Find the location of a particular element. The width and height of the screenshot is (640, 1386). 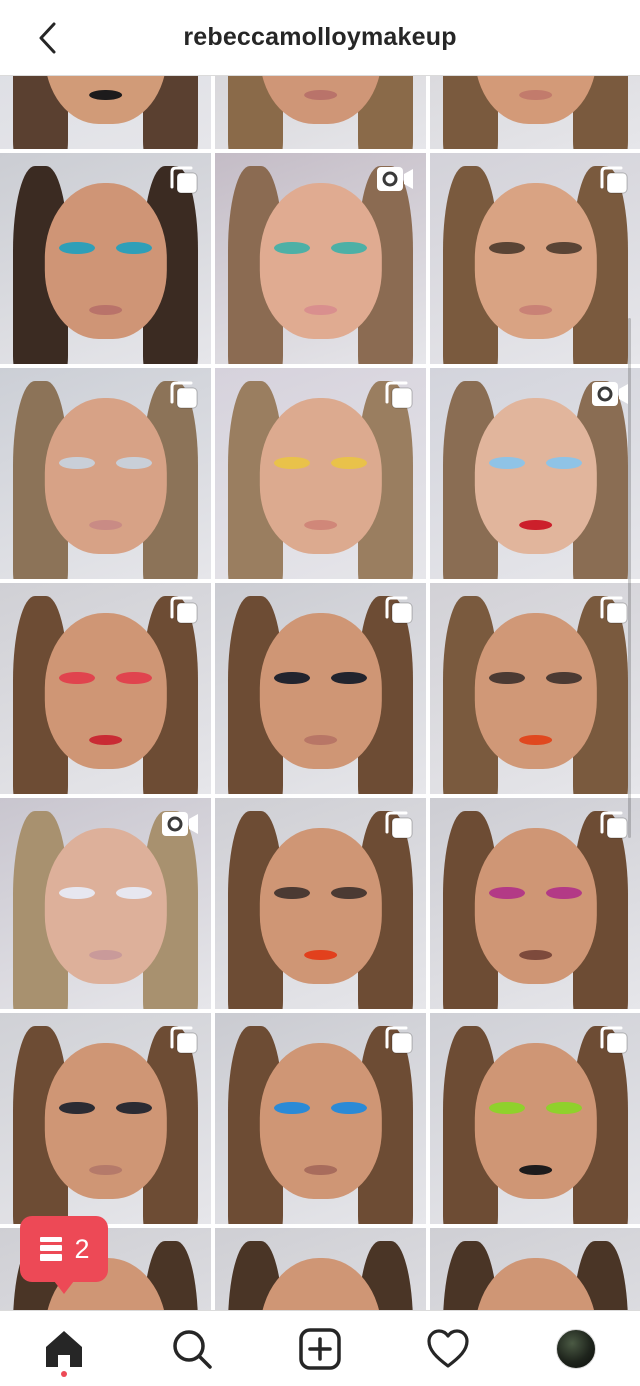

bottom-tab-bar is located at coordinates (320, 1348).